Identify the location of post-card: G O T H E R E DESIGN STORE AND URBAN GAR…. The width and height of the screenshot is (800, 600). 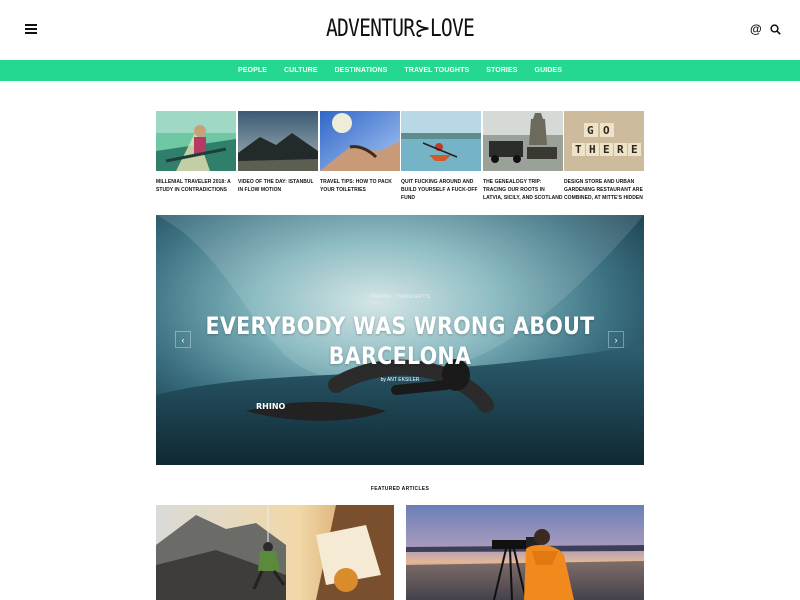
(604, 156).